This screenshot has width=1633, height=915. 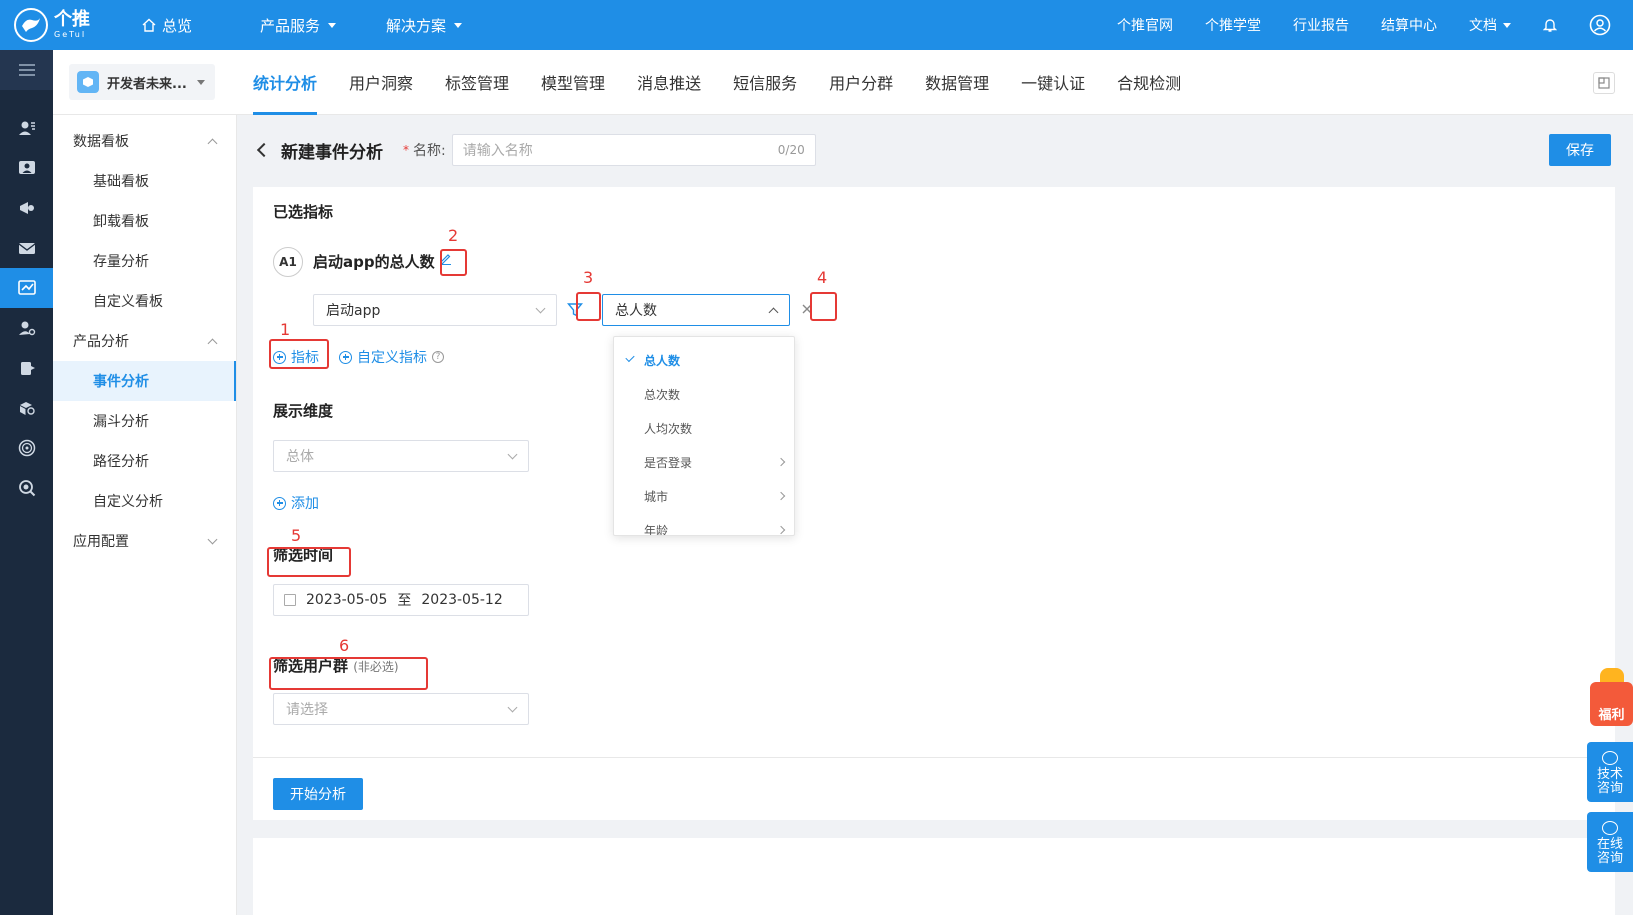 I want to click on page-title: 新建事件分析, so click(x=332, y=152).